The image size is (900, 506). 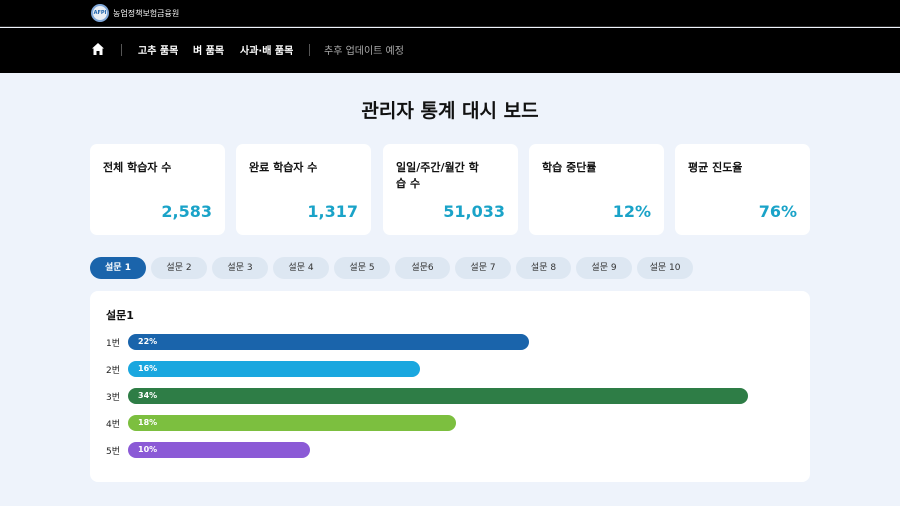 What do you see at coordinates (274, 369) in the screenshot?
I see `bar-2: 16%` at bounding box center [274, 369].